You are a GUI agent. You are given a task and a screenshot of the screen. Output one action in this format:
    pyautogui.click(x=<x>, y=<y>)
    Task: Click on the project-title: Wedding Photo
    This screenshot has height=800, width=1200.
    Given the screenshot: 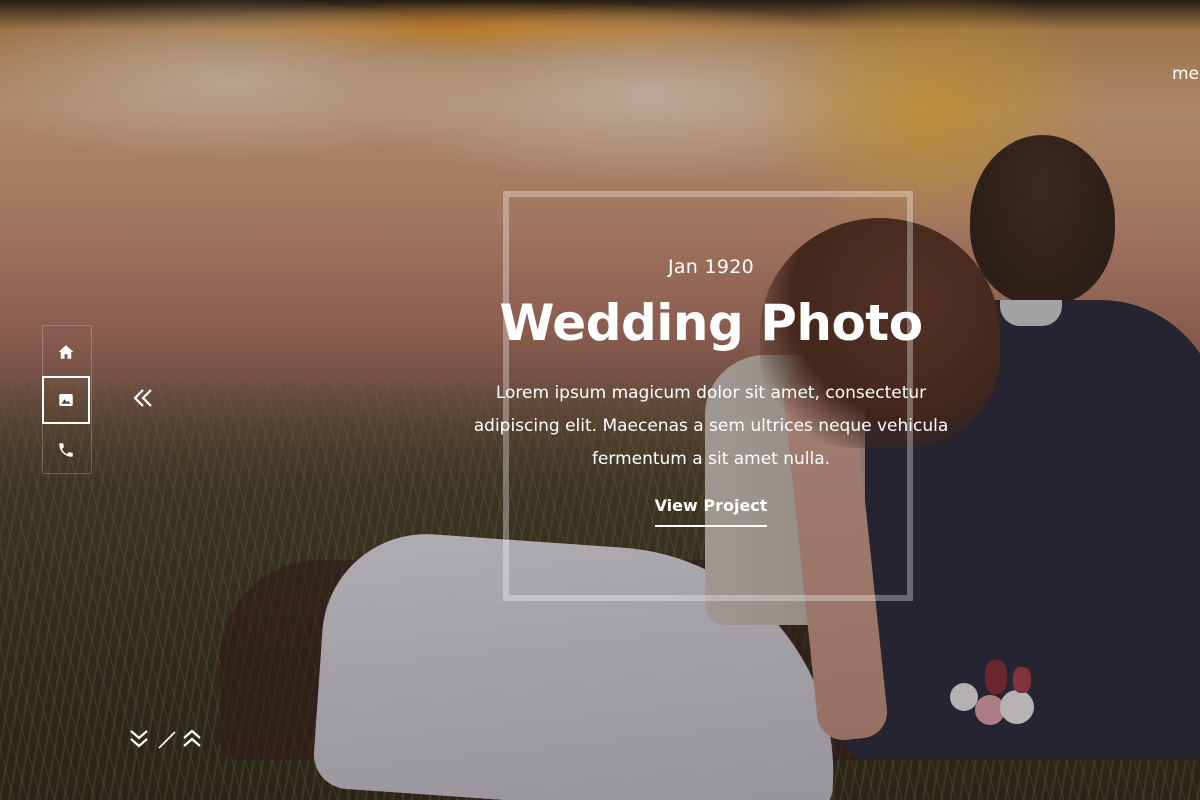 What is the action you would take?
    pyautogui.click(x=711, y=323)
    